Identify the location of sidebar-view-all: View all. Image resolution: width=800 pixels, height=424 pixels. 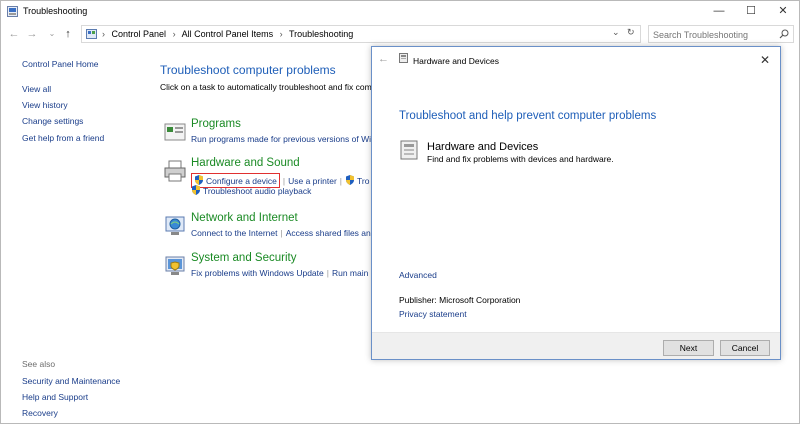
(36, 89).